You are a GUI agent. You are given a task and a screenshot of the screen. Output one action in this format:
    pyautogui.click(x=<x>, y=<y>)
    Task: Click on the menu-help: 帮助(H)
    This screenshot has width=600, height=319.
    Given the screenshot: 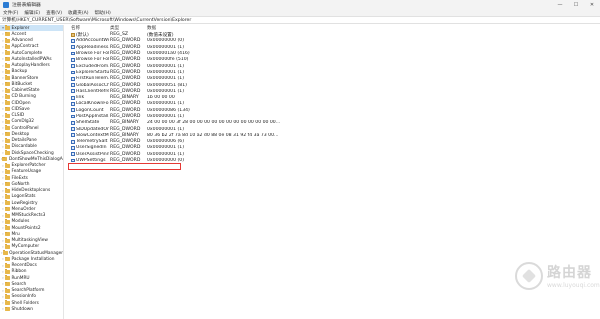 What is the action you would take?
    pyautogui.click(x=103, y=13)
    